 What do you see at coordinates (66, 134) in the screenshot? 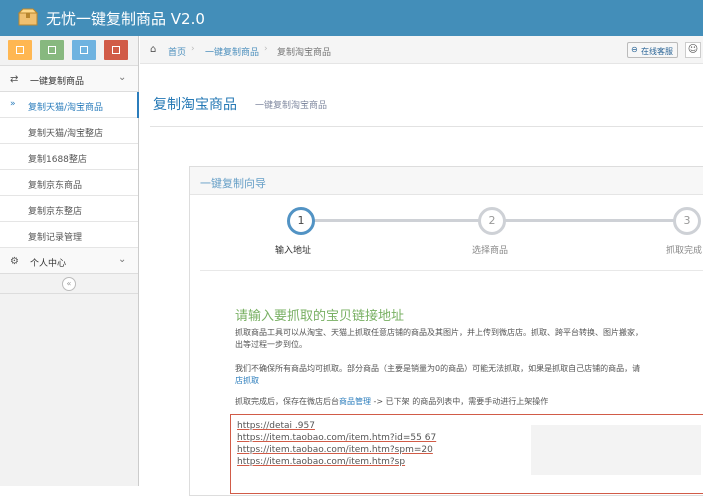
I see `sidebar-item-label: 复制天猫/淘宝整店` at bounding box center [66, 134].